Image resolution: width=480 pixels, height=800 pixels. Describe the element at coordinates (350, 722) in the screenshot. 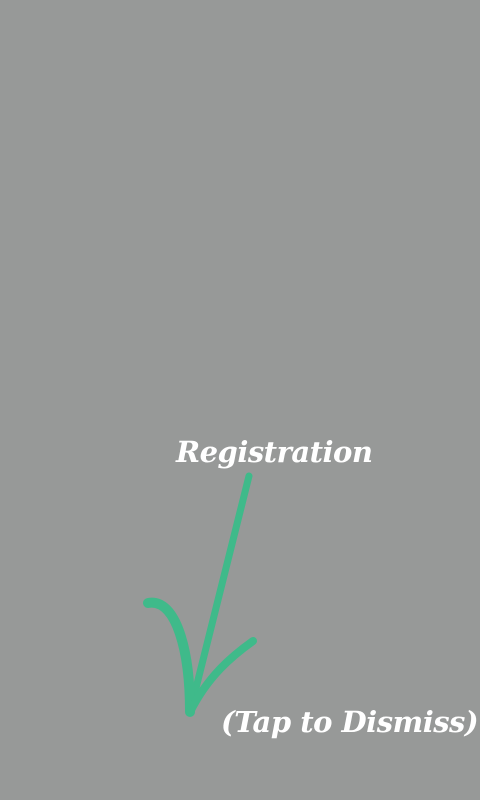

I see `tap-to-dismiss-label: (Tap to Dismiss)` at that location.